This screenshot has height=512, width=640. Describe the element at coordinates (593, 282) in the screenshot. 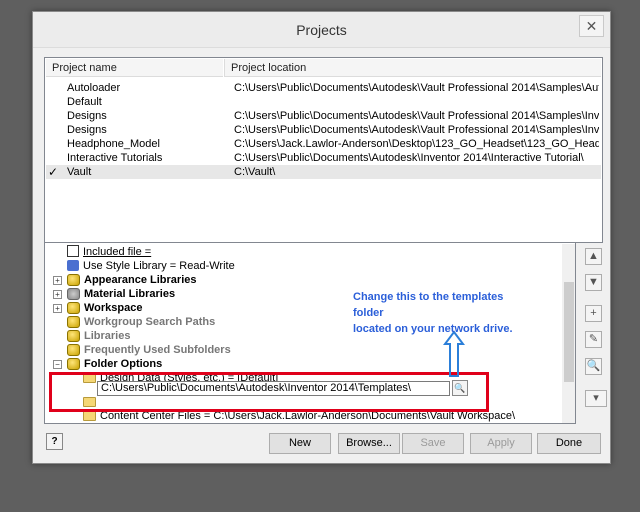

I see `move-down-button: ▼` at that location.